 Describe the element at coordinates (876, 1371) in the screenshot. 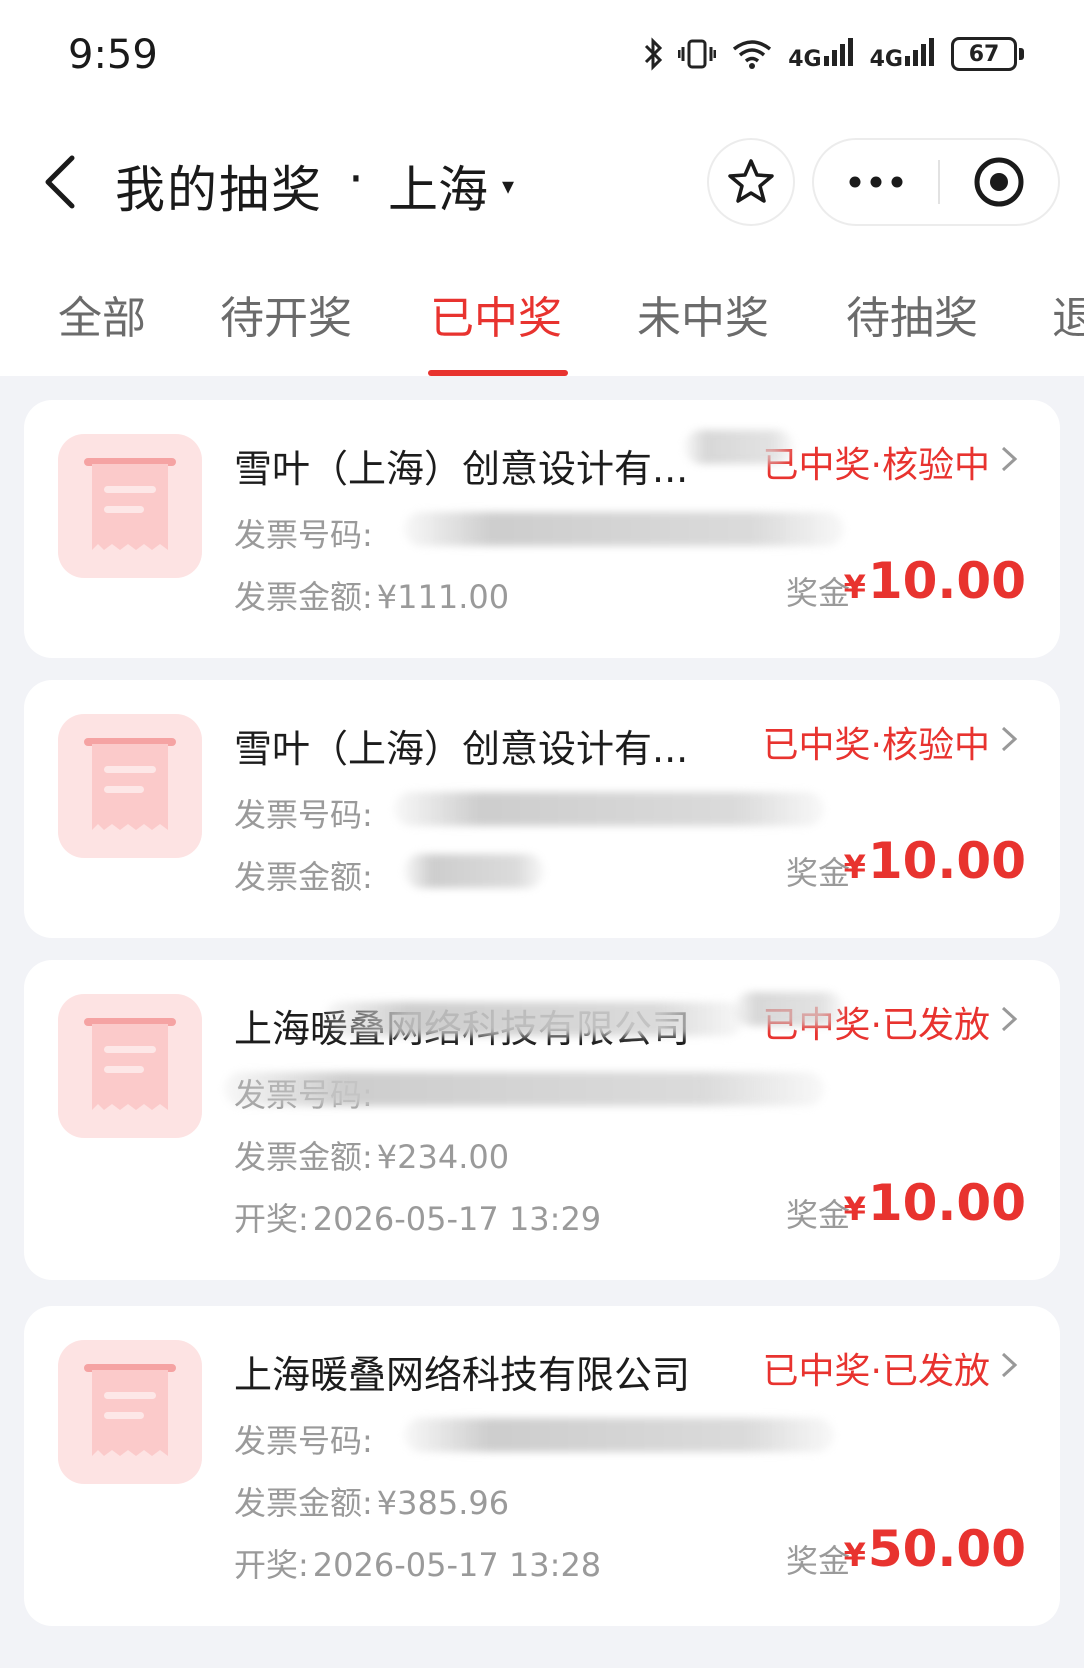

I see `record-status: 已中奖·已发放` at that location.